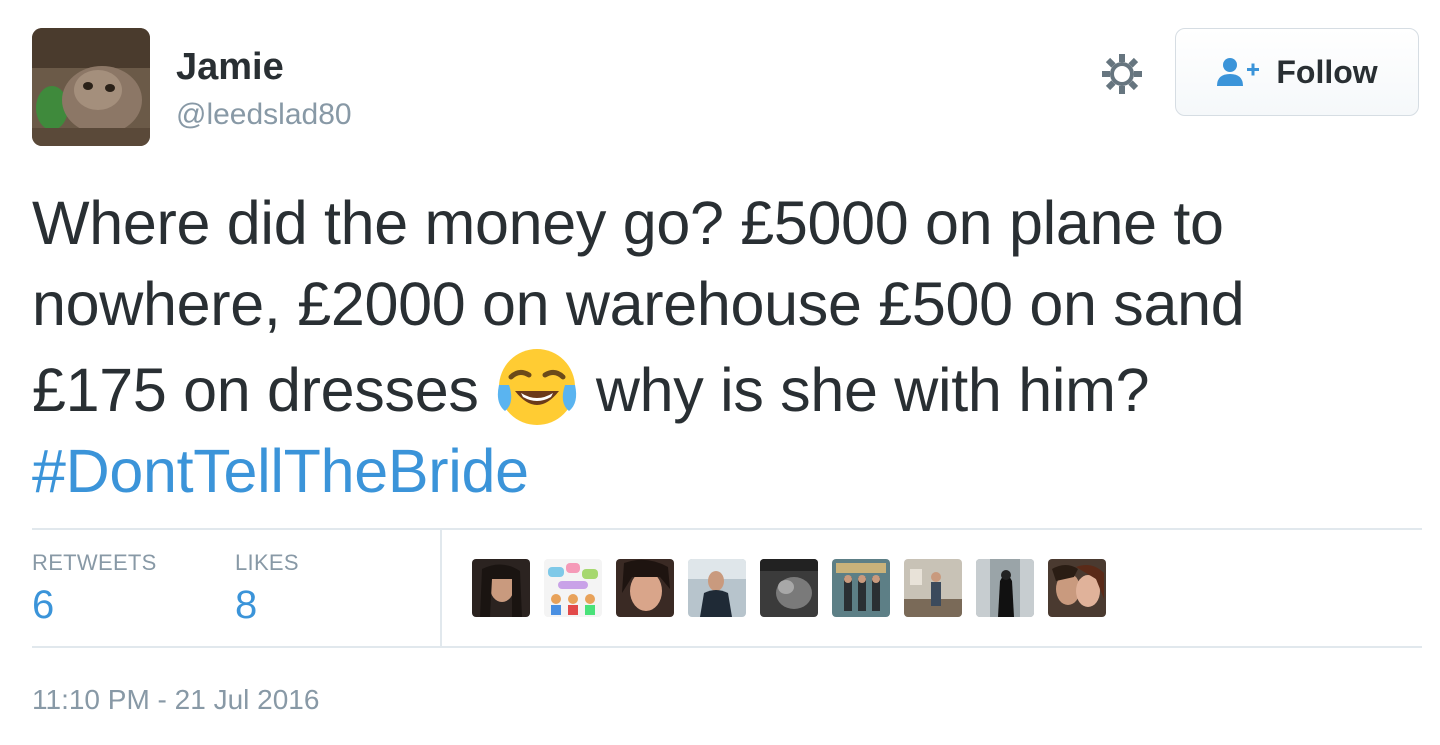 The width and height of the screenshot is (1440, 745). Describe the element at coordinates (94, 562) in the screenshot. I see `retweets-label: RETWEETS` at that location.